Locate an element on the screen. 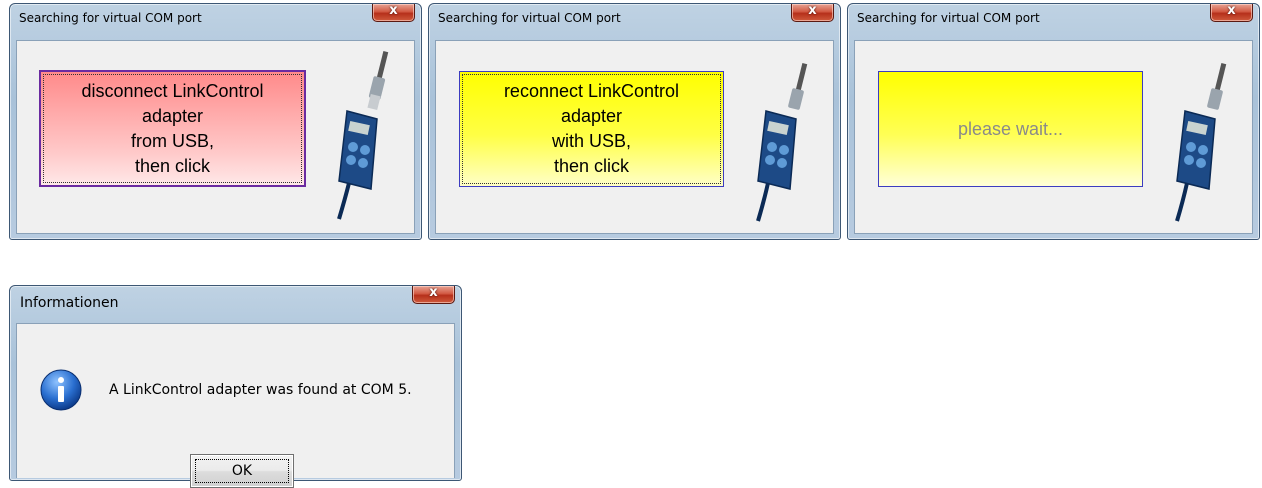  ok-button-label: OK is located at coordinates (242, 471).